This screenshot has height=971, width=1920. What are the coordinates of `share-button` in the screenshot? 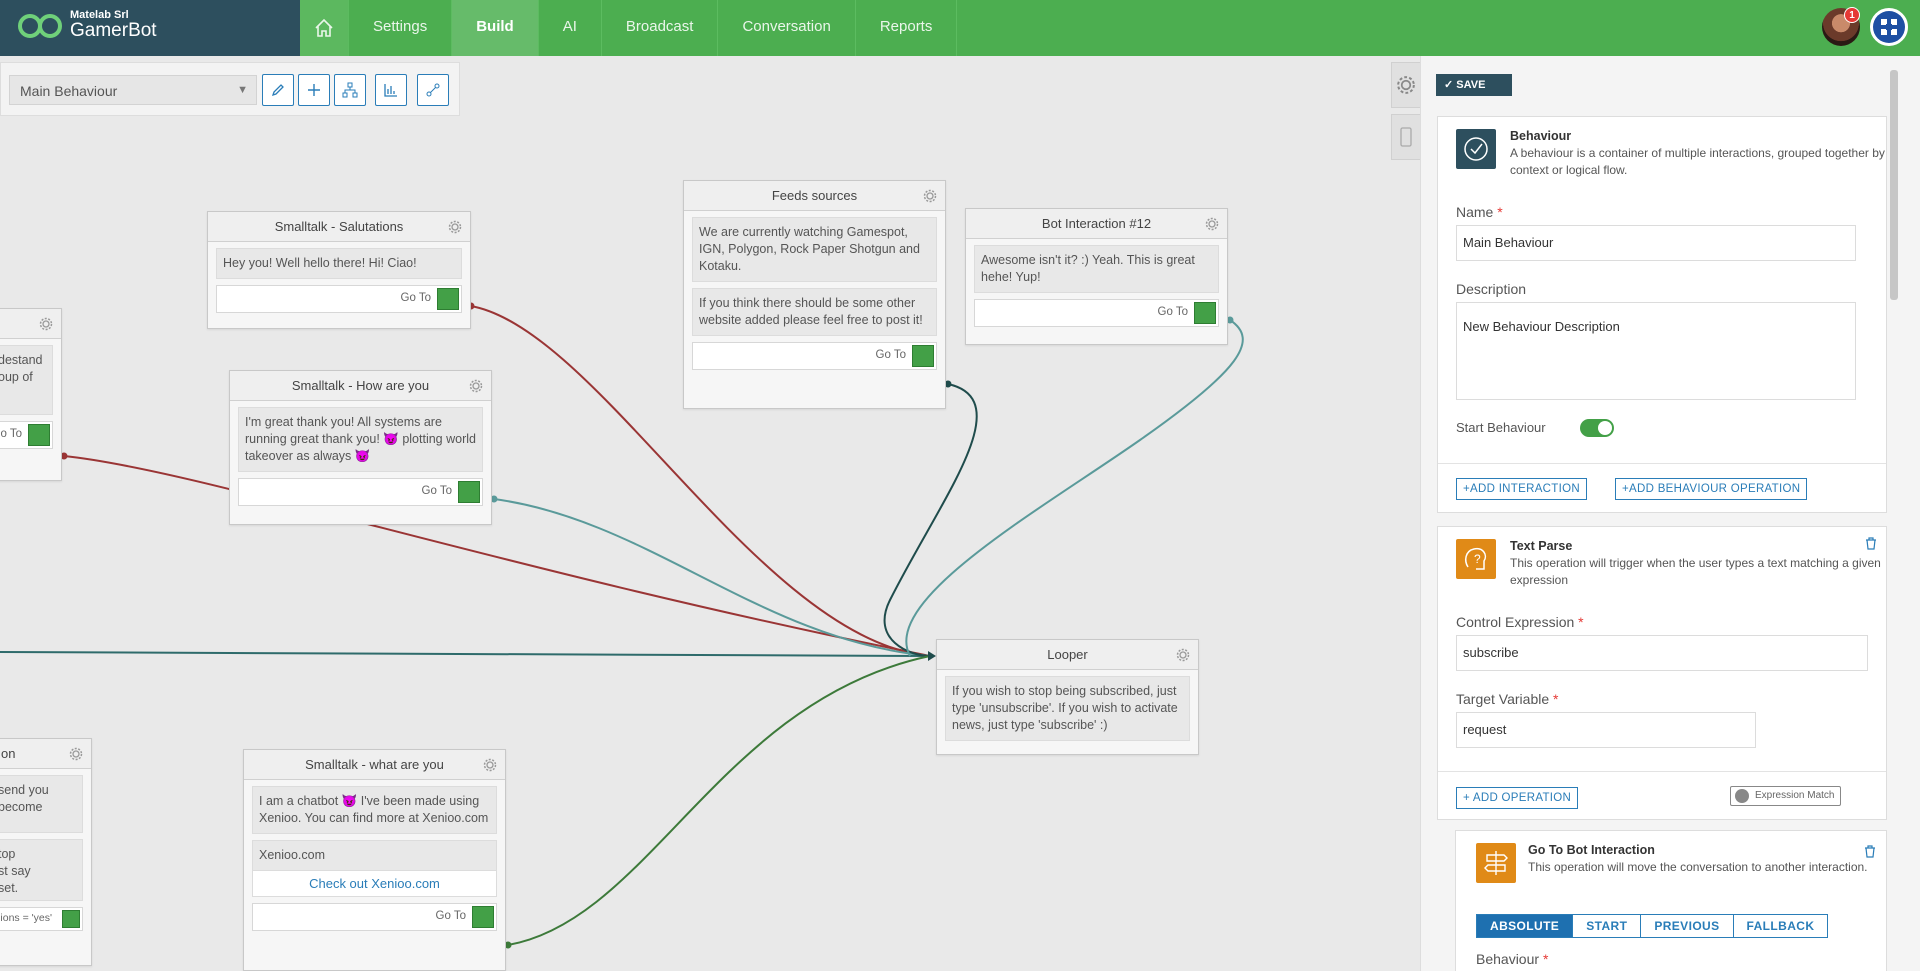 It's located at (433, 90).